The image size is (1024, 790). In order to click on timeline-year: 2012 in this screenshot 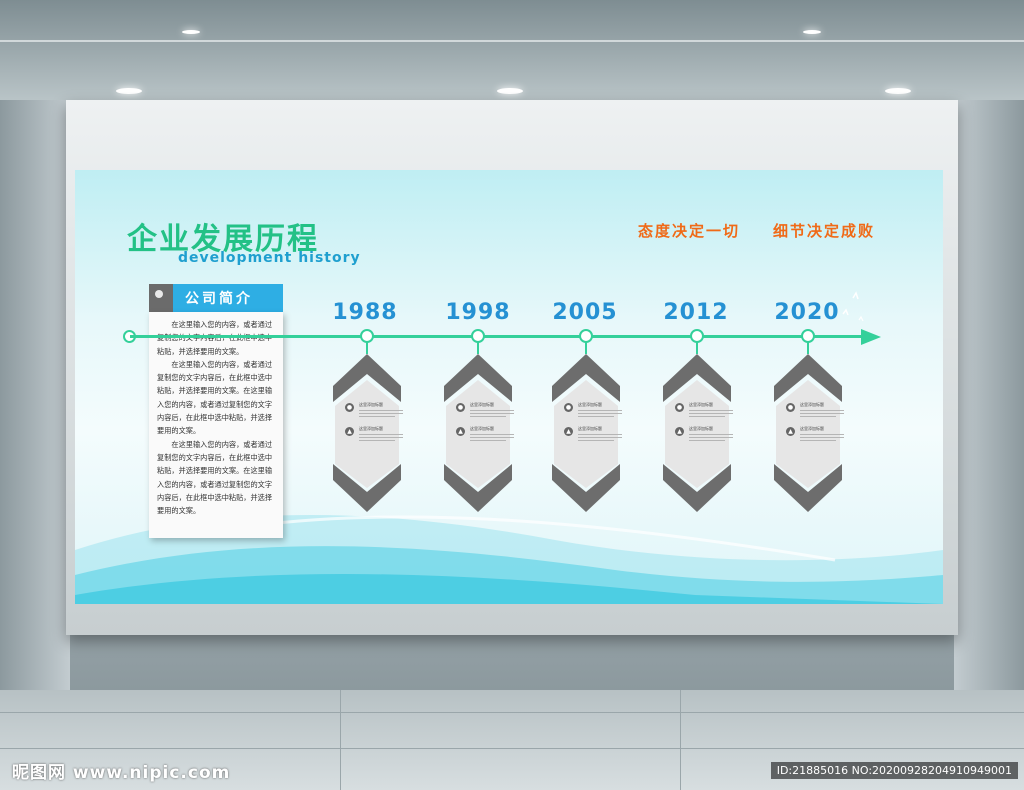, I will do `click(696, 312)`.